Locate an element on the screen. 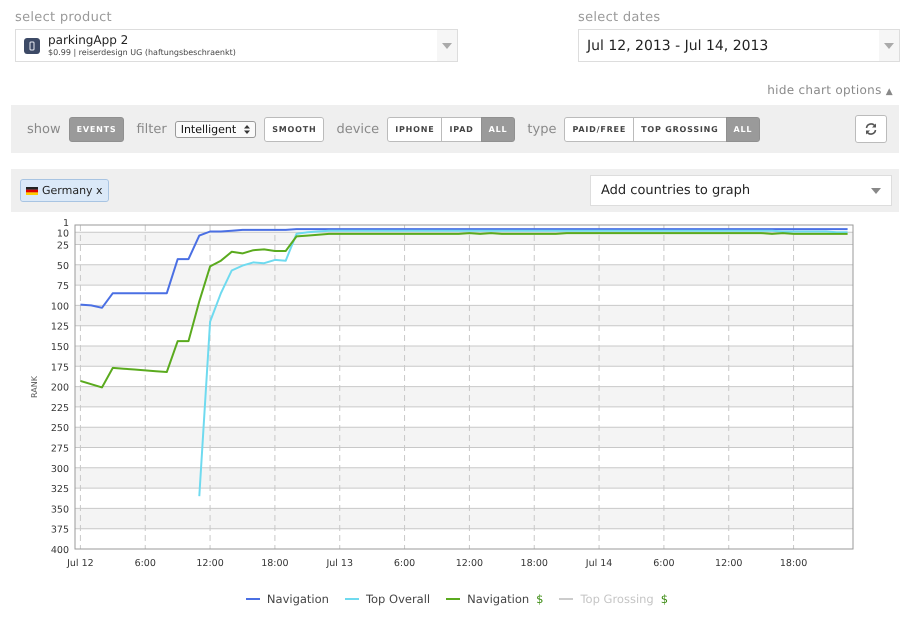  refresh-button is located at coordinates (871, 129).